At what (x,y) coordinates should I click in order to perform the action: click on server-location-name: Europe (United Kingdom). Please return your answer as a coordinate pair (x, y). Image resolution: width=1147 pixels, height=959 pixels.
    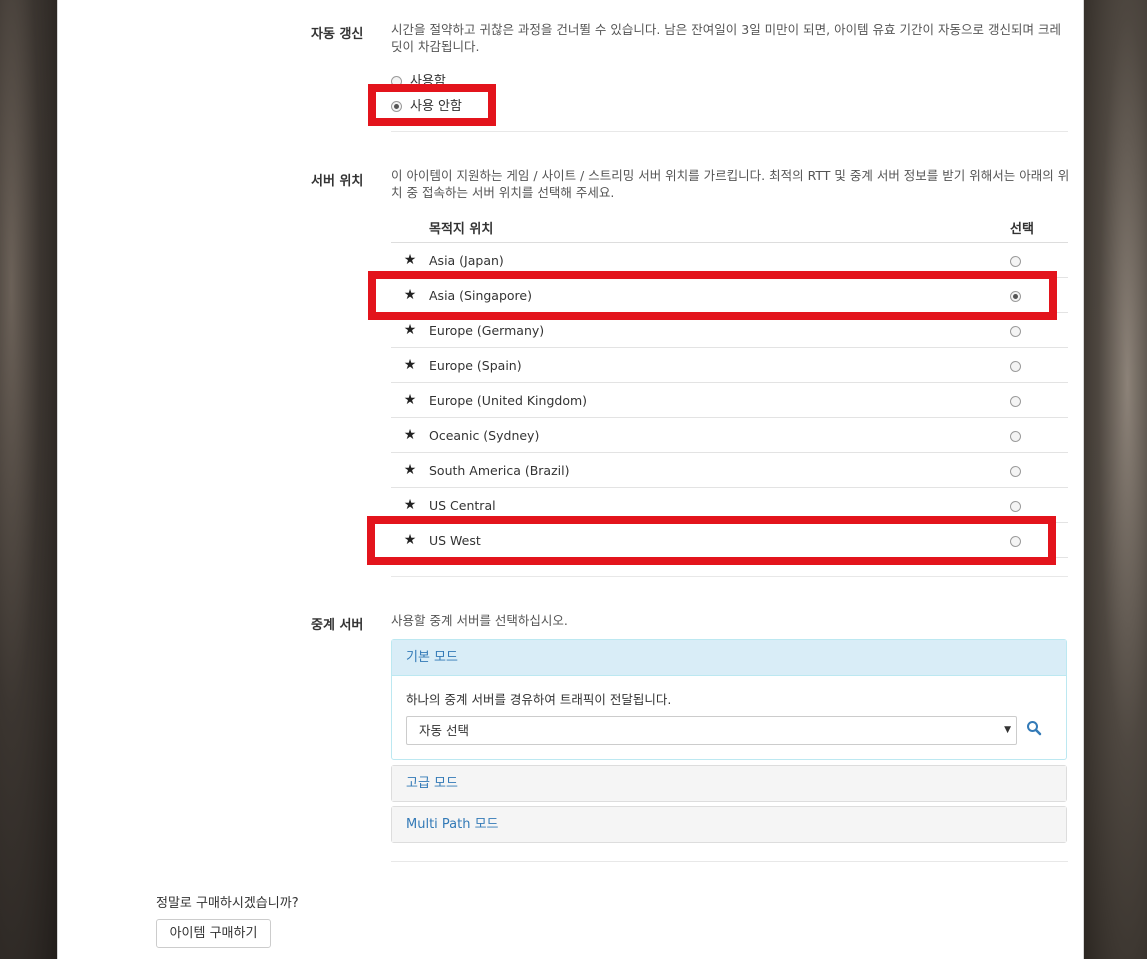
    Looking at the image, I should click on (719, 400).